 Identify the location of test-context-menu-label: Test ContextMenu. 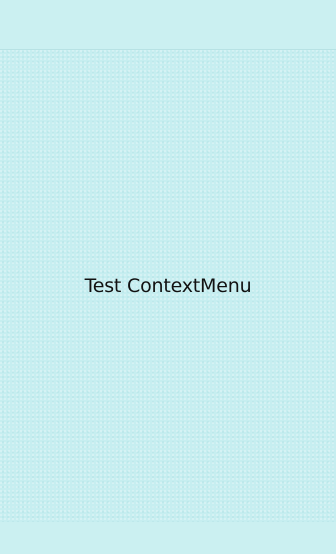
(168, 286).